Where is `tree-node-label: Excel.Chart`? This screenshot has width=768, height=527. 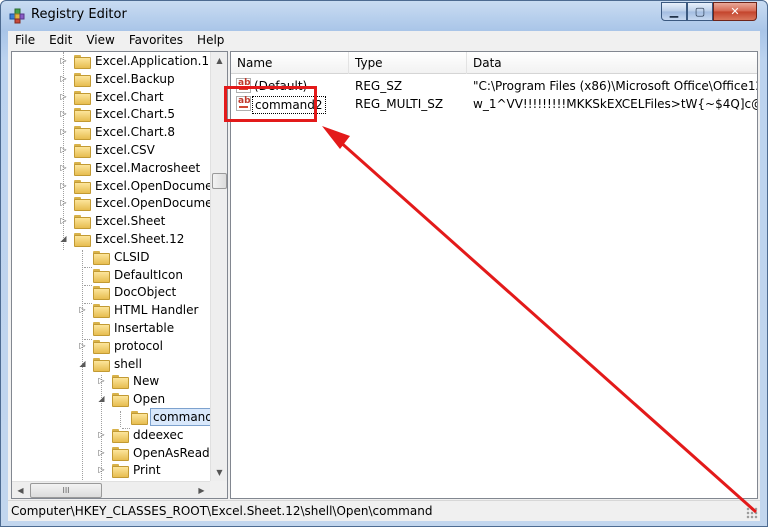 tree-node-label: Excel.Chart is located at coordinates (129, 96).